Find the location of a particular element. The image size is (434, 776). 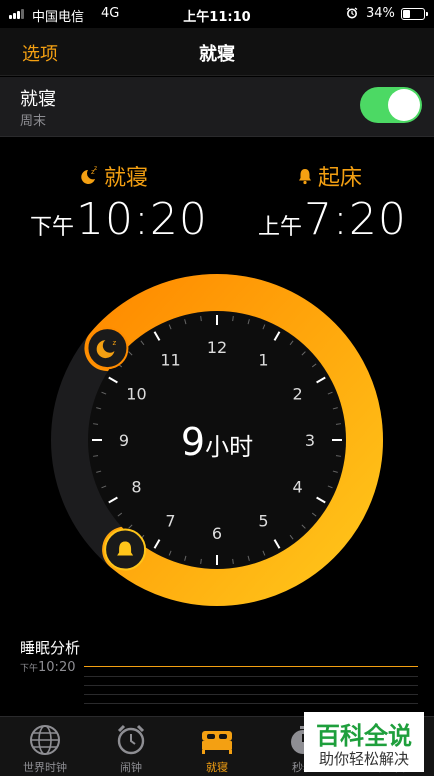

sleep-analysis-title: 睡眠分析 is located at coordinates (50, 648).